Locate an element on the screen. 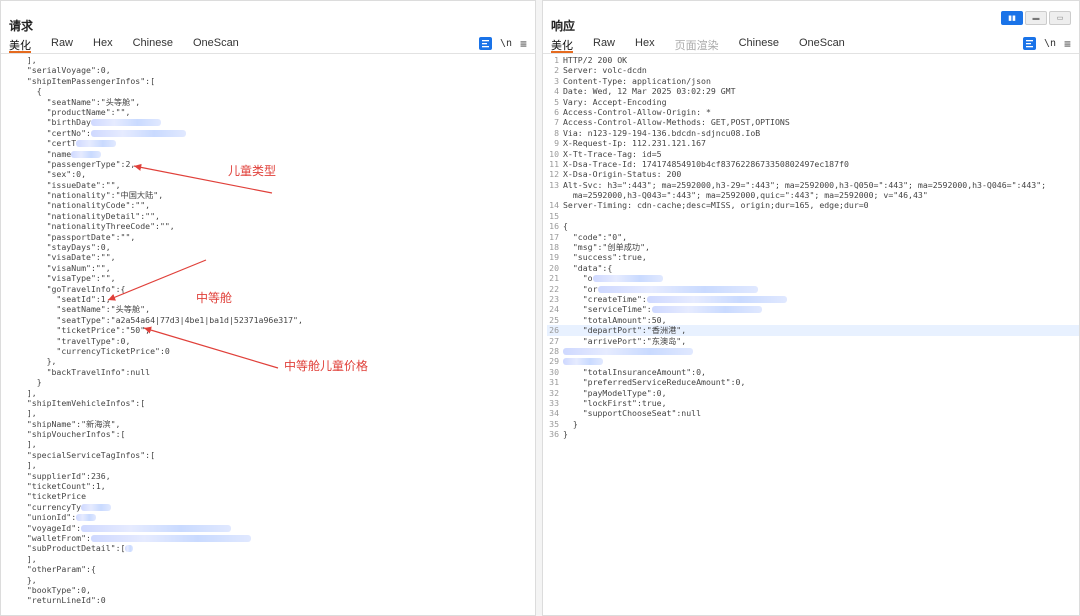 The width and height of the screenshot is (1080, 616). request-code-line: "seatName":"头等舱", is located at coordinates (79, 101).